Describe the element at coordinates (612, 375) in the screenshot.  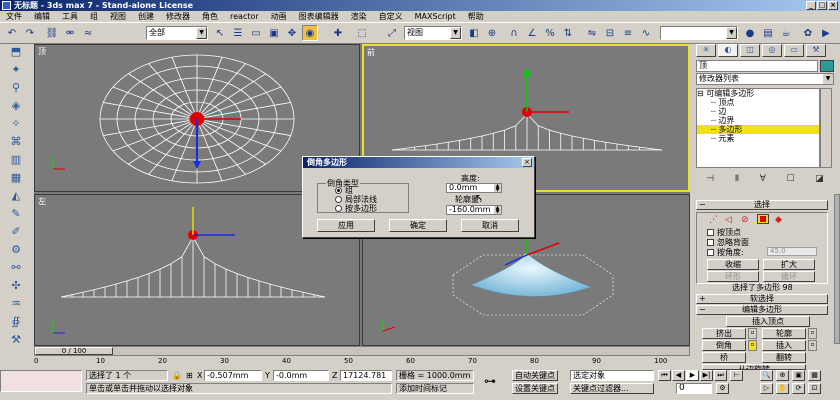
I see `selected-object-select: 选定对象` at that location.